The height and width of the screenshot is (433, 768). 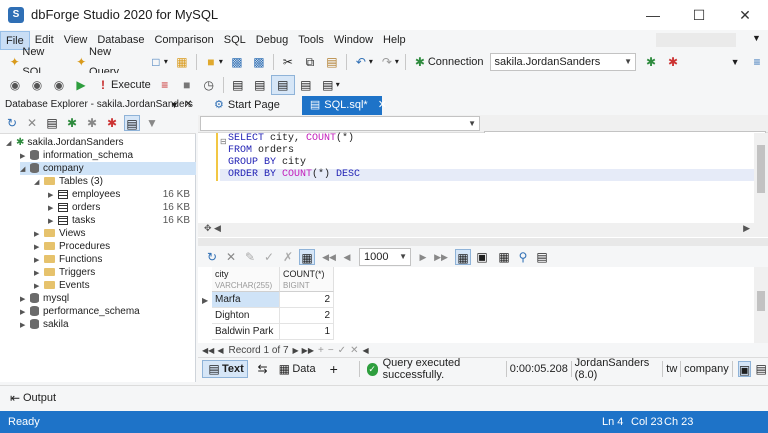 I want to click on tree-views: ▶ Views, so click(x=60, y=233).